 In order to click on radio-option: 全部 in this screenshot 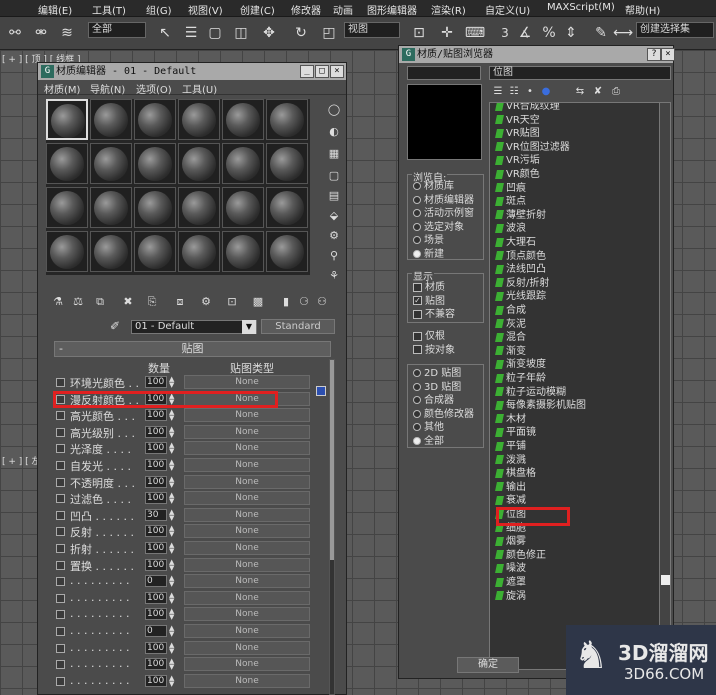, I will do `click(428, 439)`.